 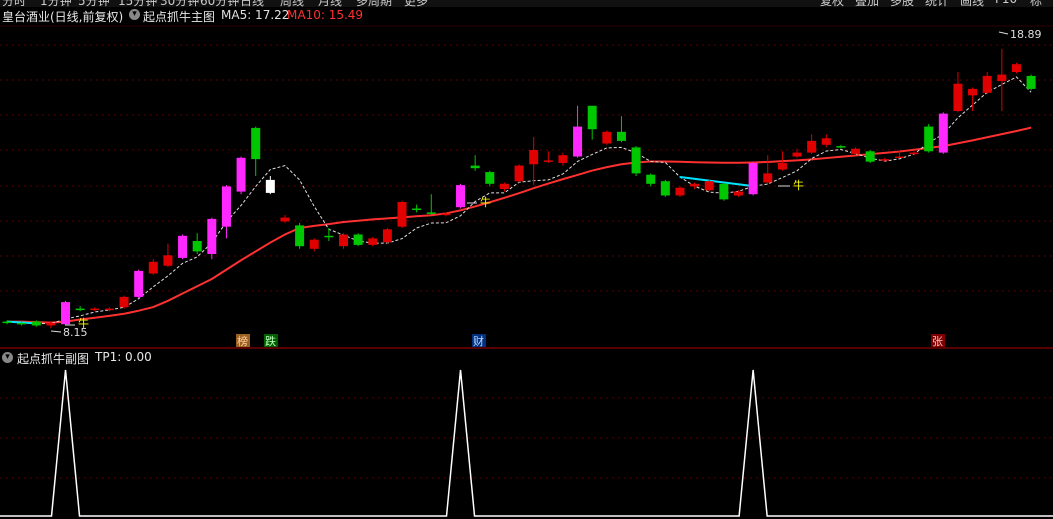 I want to click on high-price-label: 18.89, so click(x=1026, y=34).